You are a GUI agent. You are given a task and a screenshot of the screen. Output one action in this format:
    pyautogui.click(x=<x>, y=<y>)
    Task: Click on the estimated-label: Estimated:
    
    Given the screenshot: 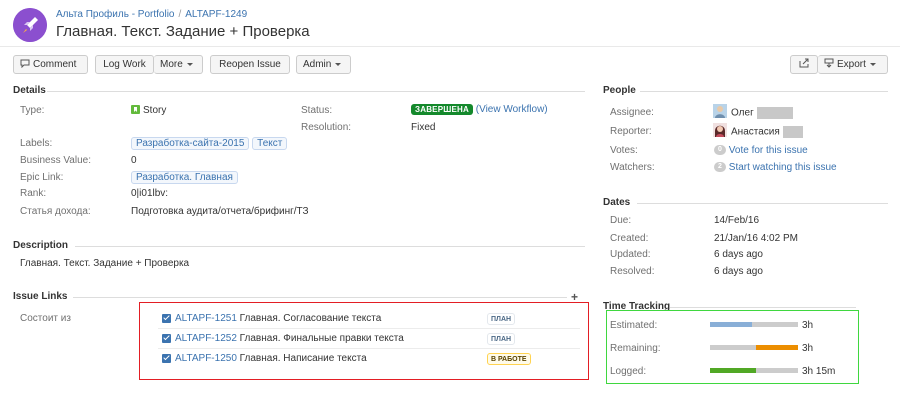 What is the action you would take?
    pyautogui.click(x=634, y=325)
    